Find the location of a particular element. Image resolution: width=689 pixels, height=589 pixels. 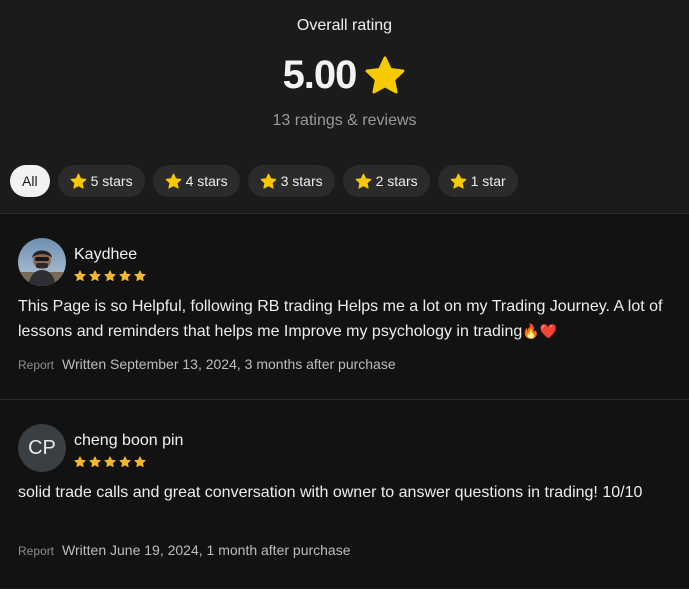

filter-label: 3 stars is located at coordinates (301, 181).